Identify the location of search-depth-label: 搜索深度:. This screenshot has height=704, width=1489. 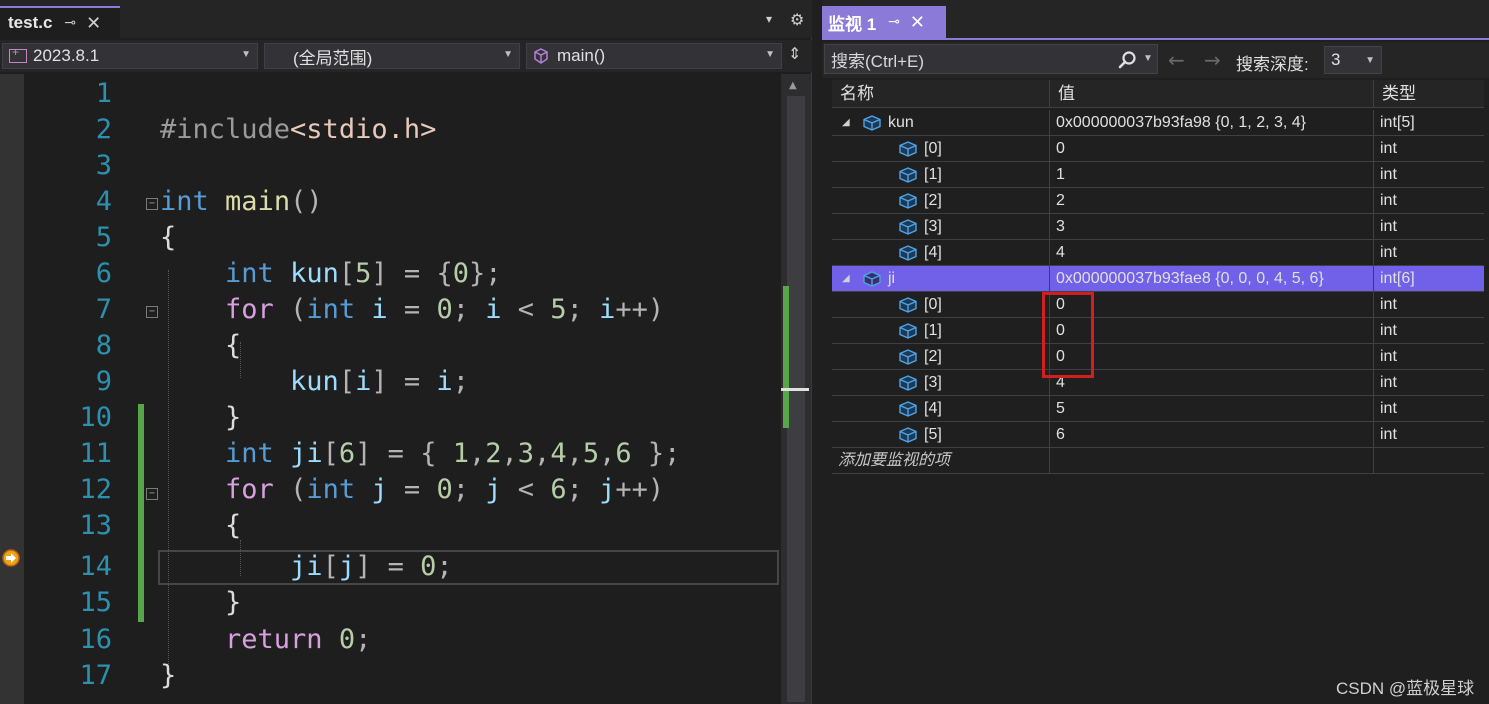
(1272, 64).